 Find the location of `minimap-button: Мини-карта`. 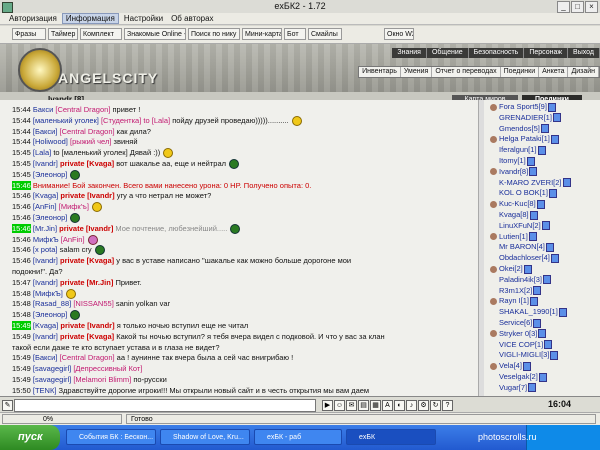

minimap-button: Мини-карта is located at coordinates (262, 34).